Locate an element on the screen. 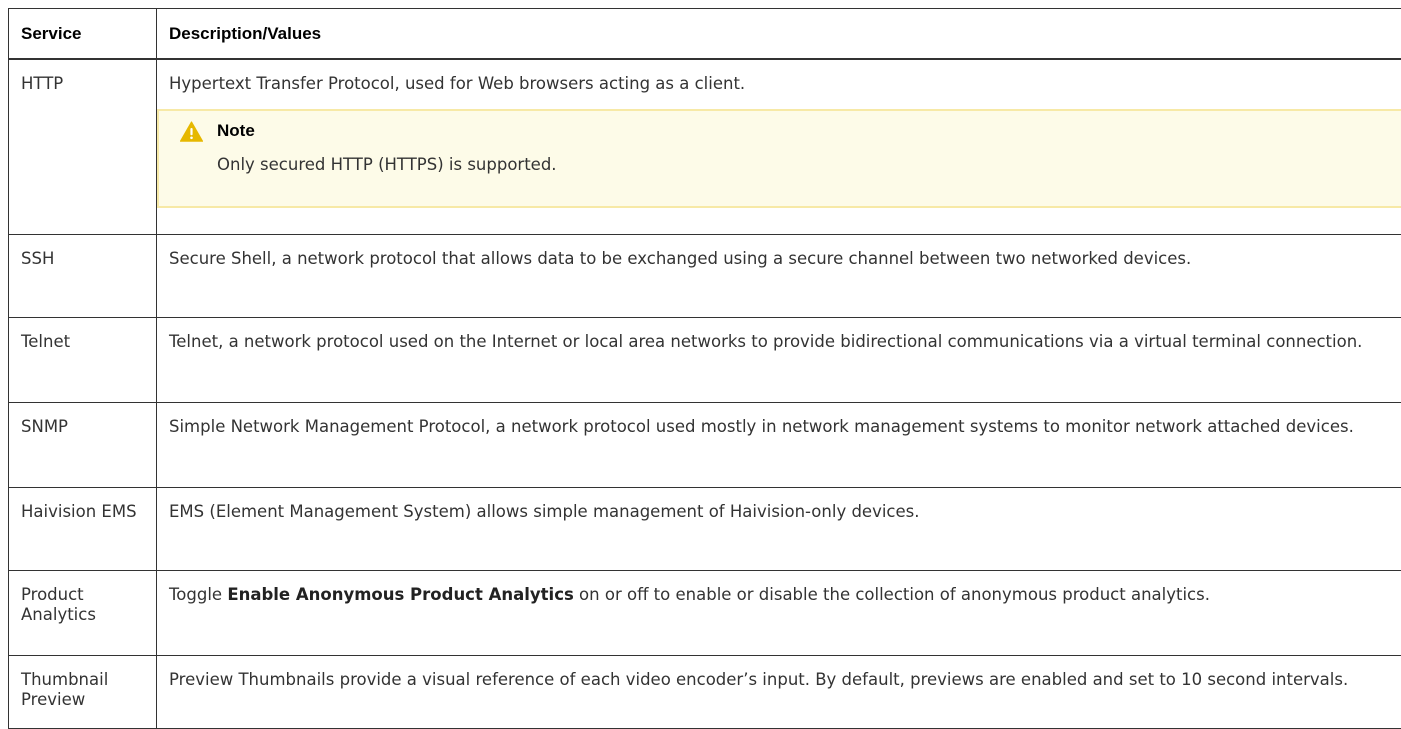 Image resolution: width=1401 pixels, height=729 pixels. header-description: Description/Values is located at coordinates (779, 34).